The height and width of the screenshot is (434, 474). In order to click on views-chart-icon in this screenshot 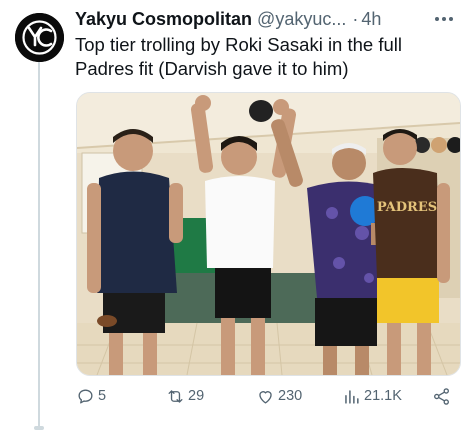, I will do `click(352, 396)`.